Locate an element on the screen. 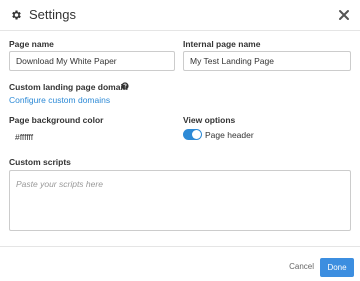 The image size is (360, 281). page-background-color-label: Page background color is located at coordinates (56, 120).